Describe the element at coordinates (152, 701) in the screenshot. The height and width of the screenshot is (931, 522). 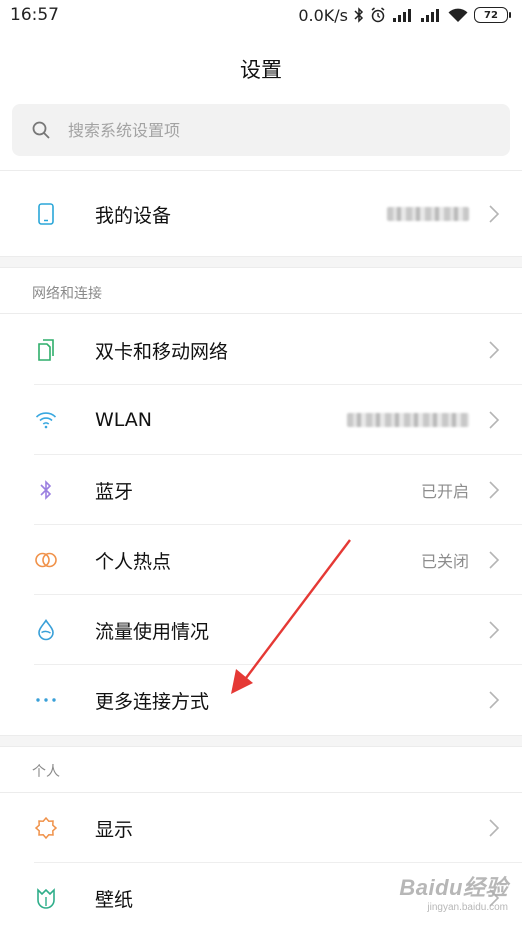
I see `more-connections-label: 更多连接方式` at that location.